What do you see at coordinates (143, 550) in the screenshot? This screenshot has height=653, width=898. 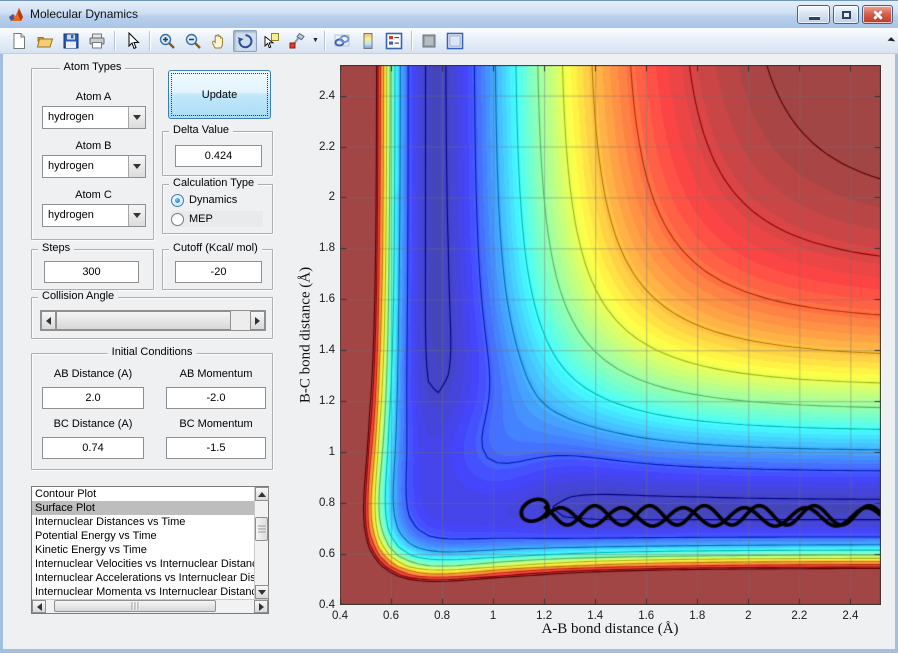 I see `list-item: Kinetic Energy vs Time` at bounding box center [143, 550].